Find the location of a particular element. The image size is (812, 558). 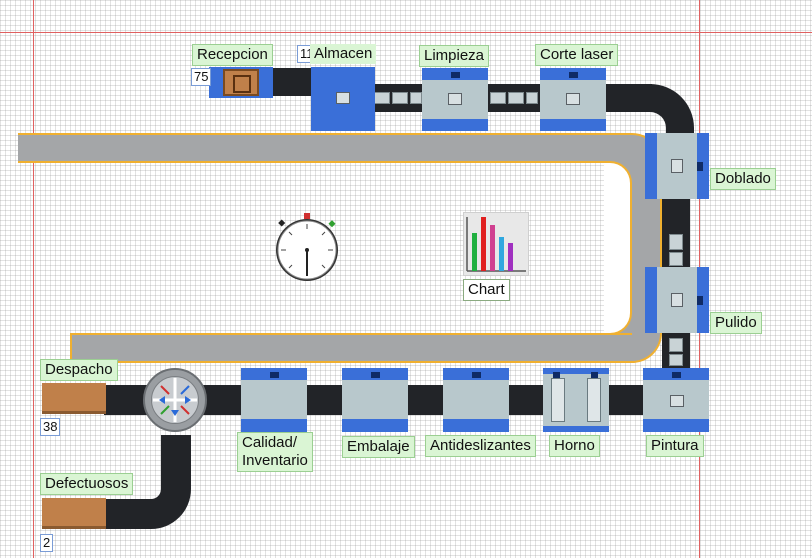

bar-chart-icon is located at coordinates (496, 244).